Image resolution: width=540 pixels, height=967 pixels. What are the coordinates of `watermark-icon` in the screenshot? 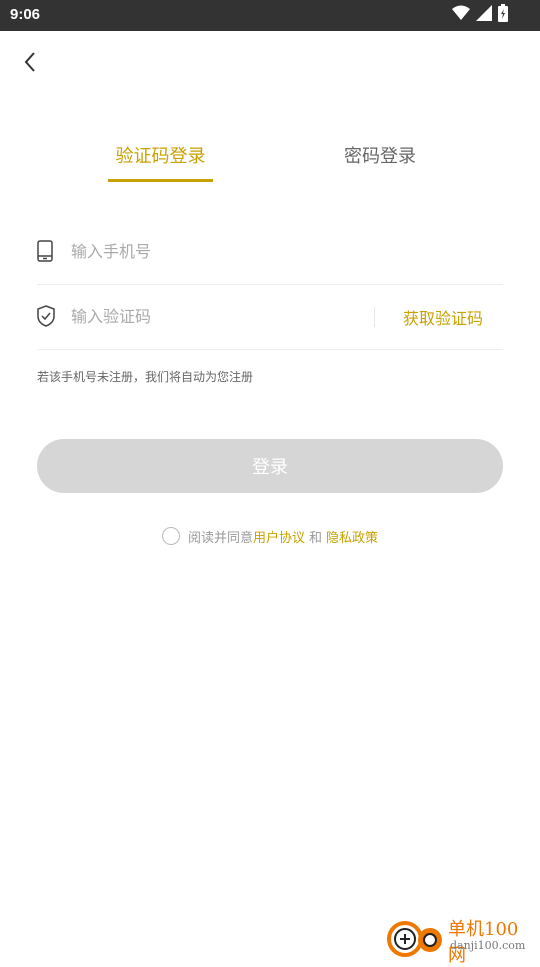 It's located at (414, 939).